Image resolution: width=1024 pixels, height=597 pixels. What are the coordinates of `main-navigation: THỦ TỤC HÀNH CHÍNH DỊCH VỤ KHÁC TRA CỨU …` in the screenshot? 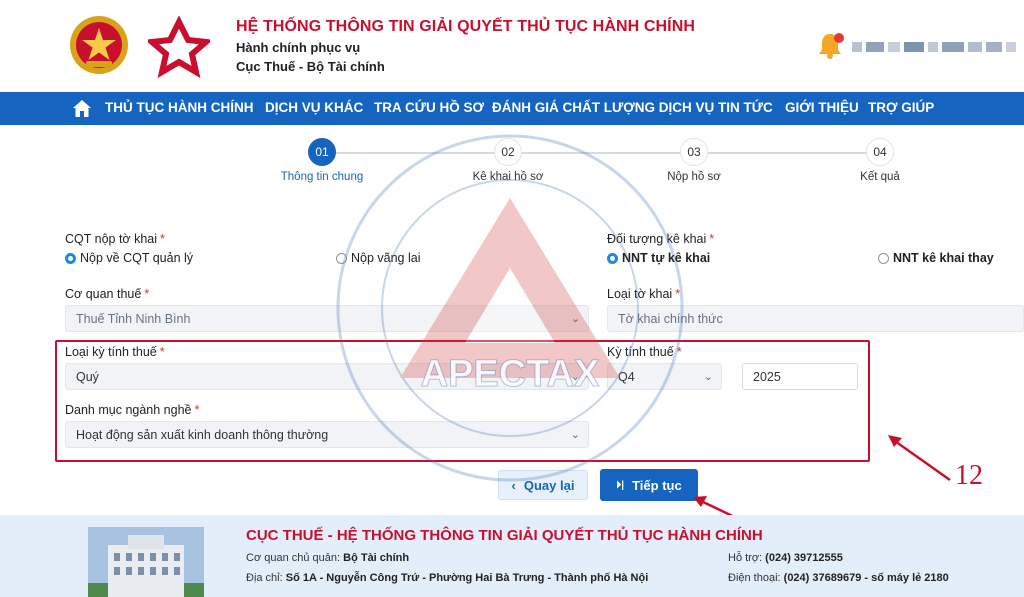 It's located at (512, 108).